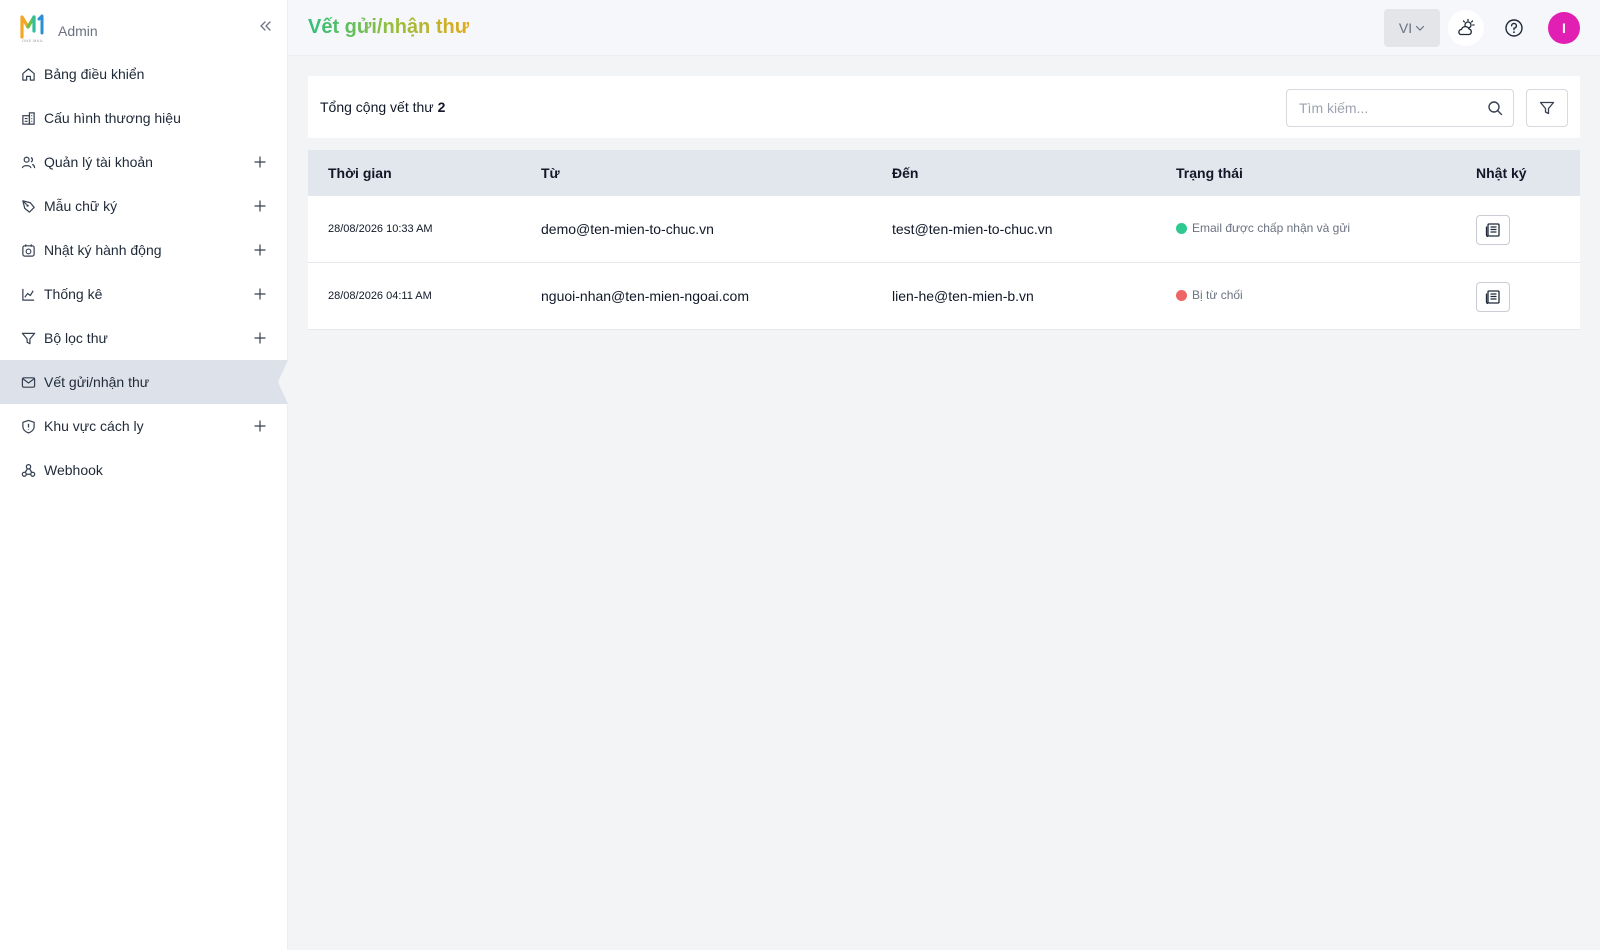  What do you see at coordinates (33, 28) in the screenshot?
I see `onemail-logo: ONE MAIL` at bounding box center [33, 28].